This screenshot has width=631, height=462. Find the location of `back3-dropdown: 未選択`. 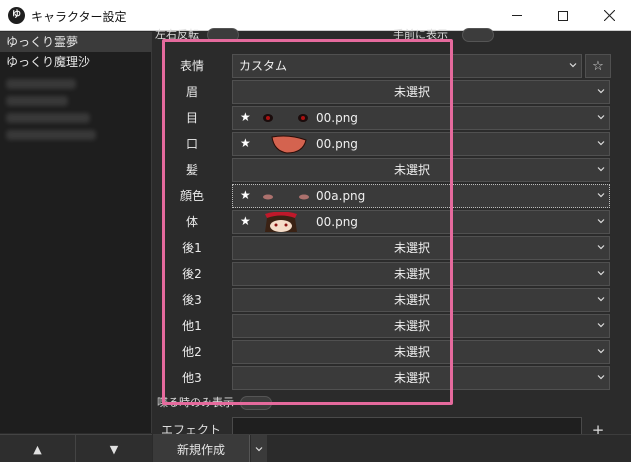

back3-dropdown: 未選択 is located at coordinates (421, 300).